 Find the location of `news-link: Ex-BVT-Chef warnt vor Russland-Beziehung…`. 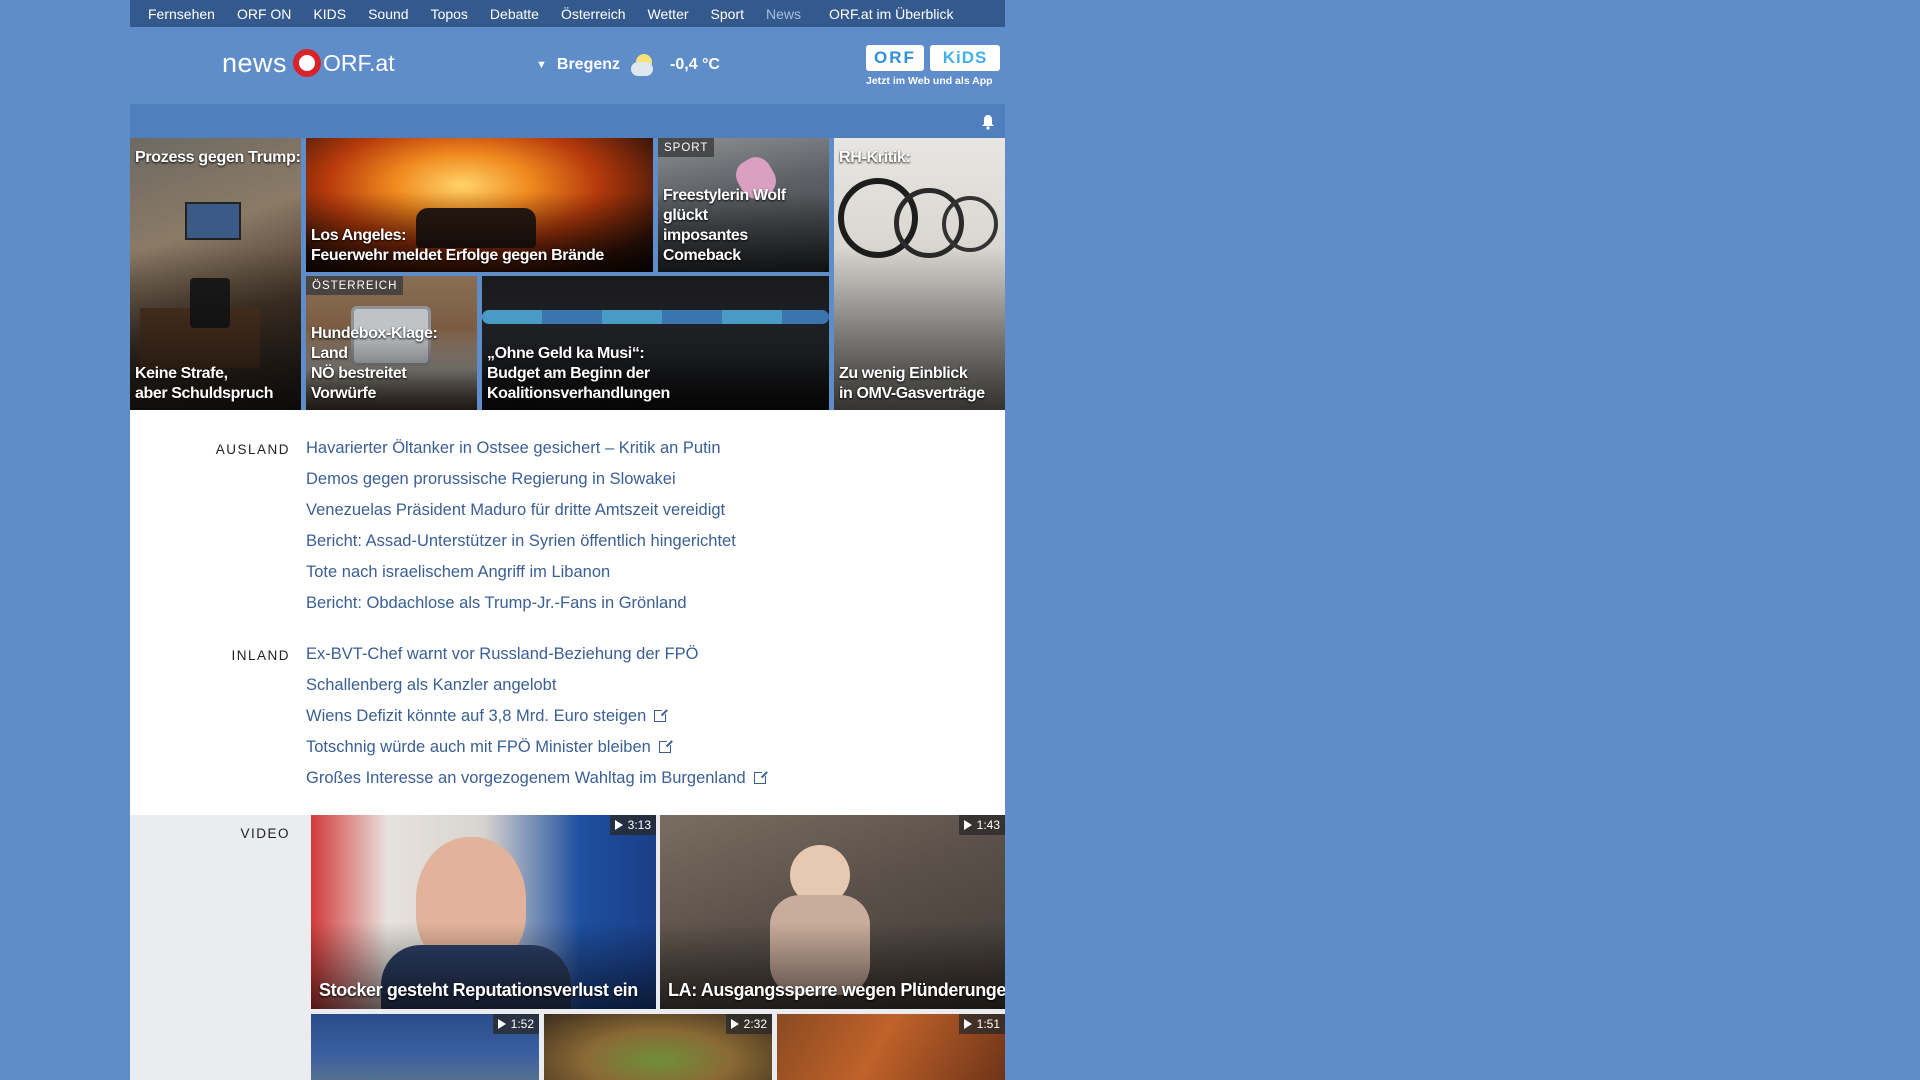

news-link: Ex-BVT-Chef warnt vor Russland-Beziehung… is located at coordinates (502, 654).